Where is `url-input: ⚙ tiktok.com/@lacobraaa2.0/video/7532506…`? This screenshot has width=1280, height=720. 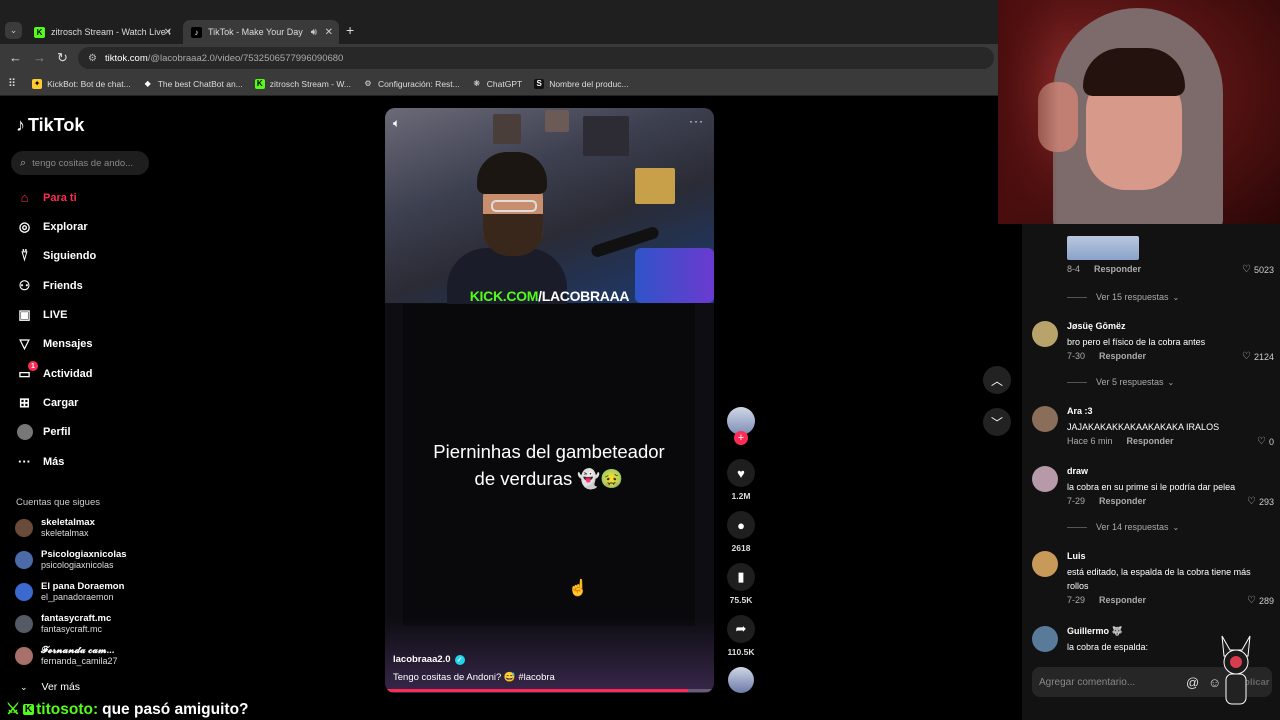 url-input: ⚙ tiktok.com/@lacobraaa2.0/video/7532506… is located at coordinates (536, 58).